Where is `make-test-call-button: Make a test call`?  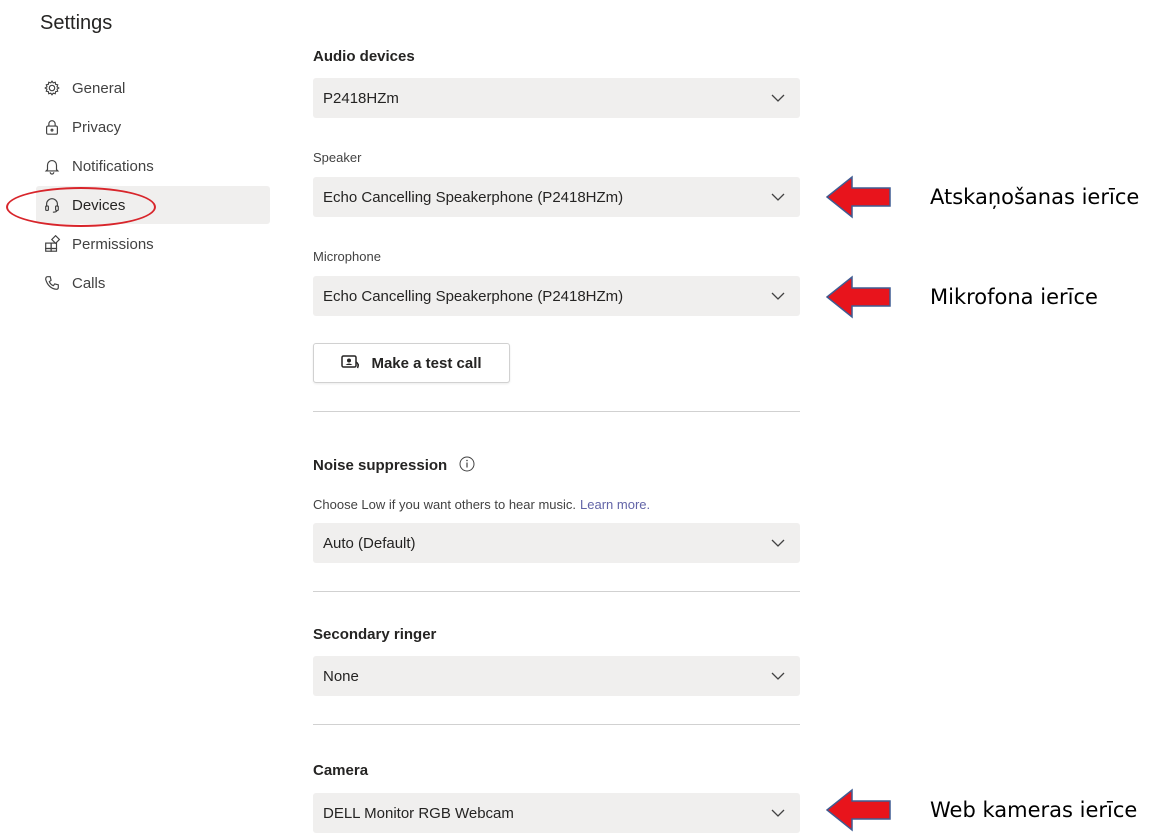
make-test-call-button: Make a test call is located at coordinates (411, 363).